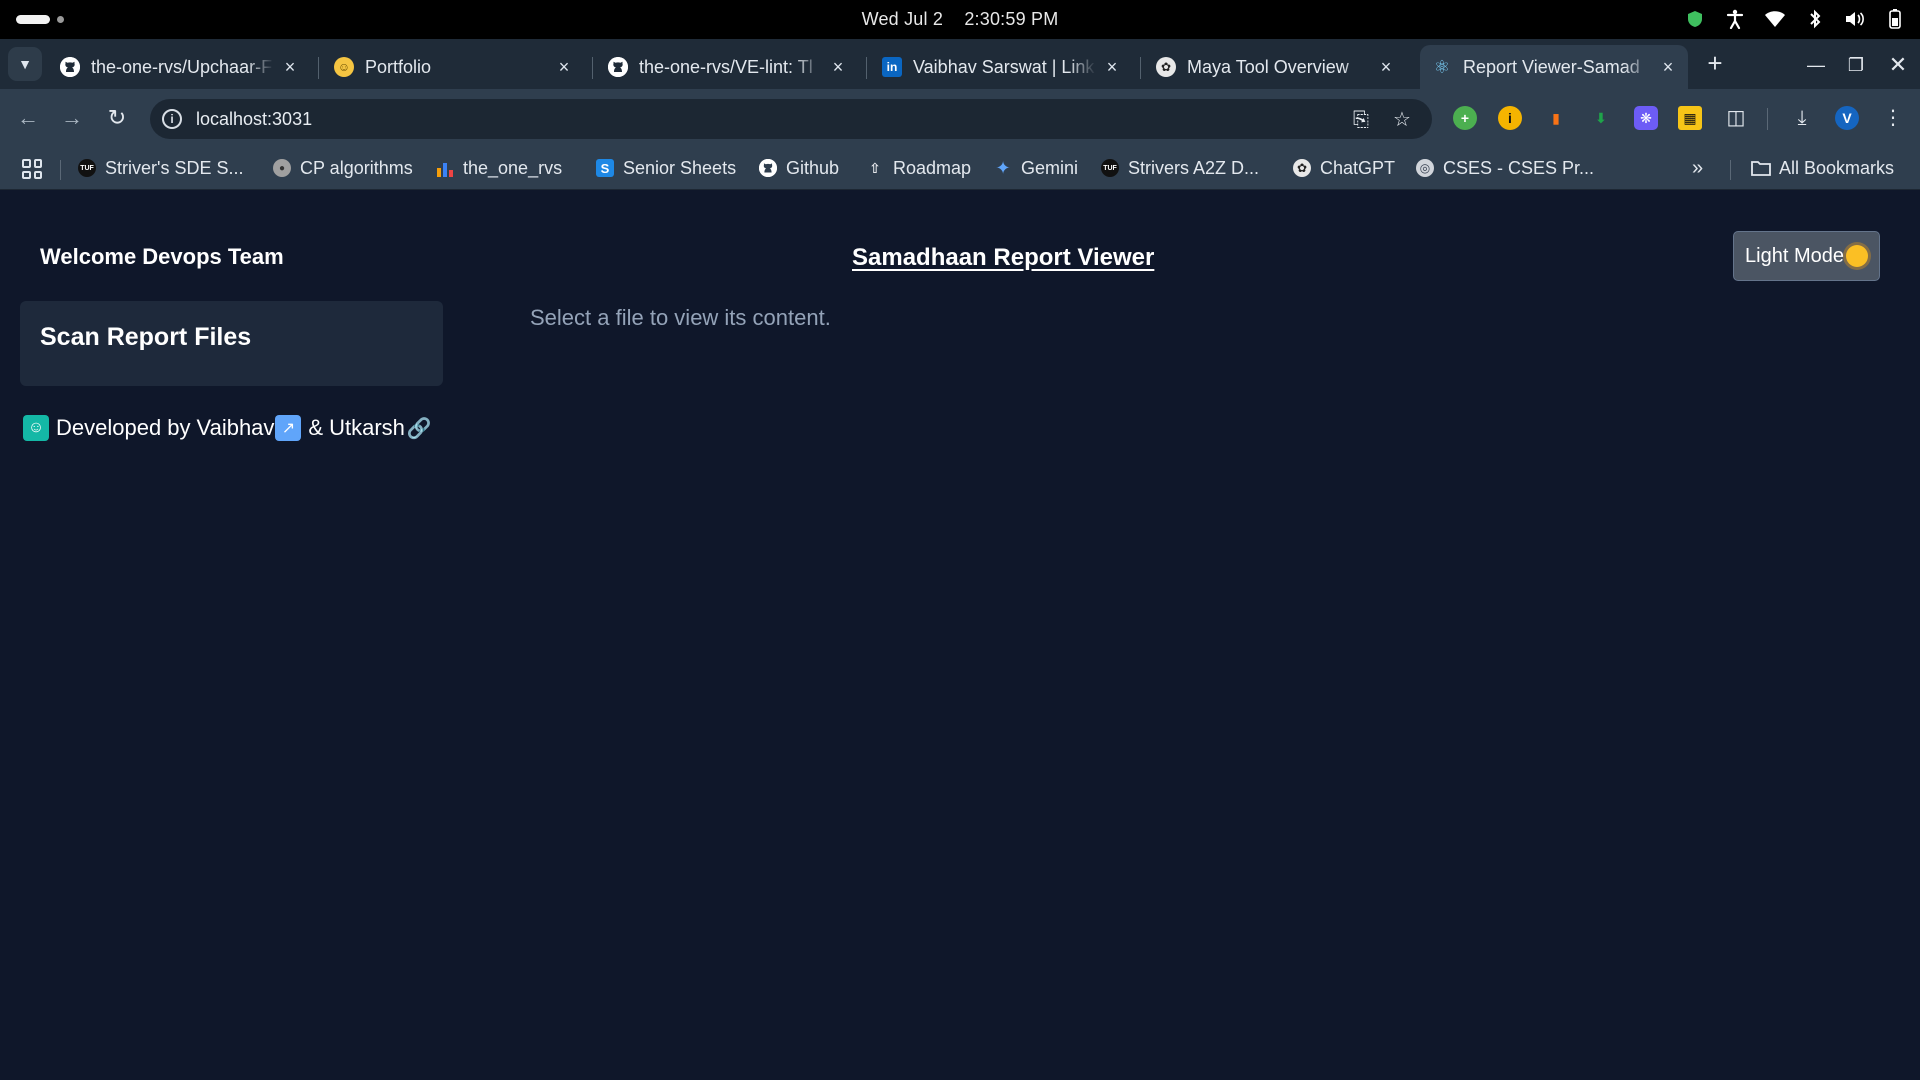 The width and height of the screenshot is (1920, 1080). What do you see at coordinates (875, 167) in the screenshot?
I see `rocket-icon: ⇧` at bounding box center [875, 167].